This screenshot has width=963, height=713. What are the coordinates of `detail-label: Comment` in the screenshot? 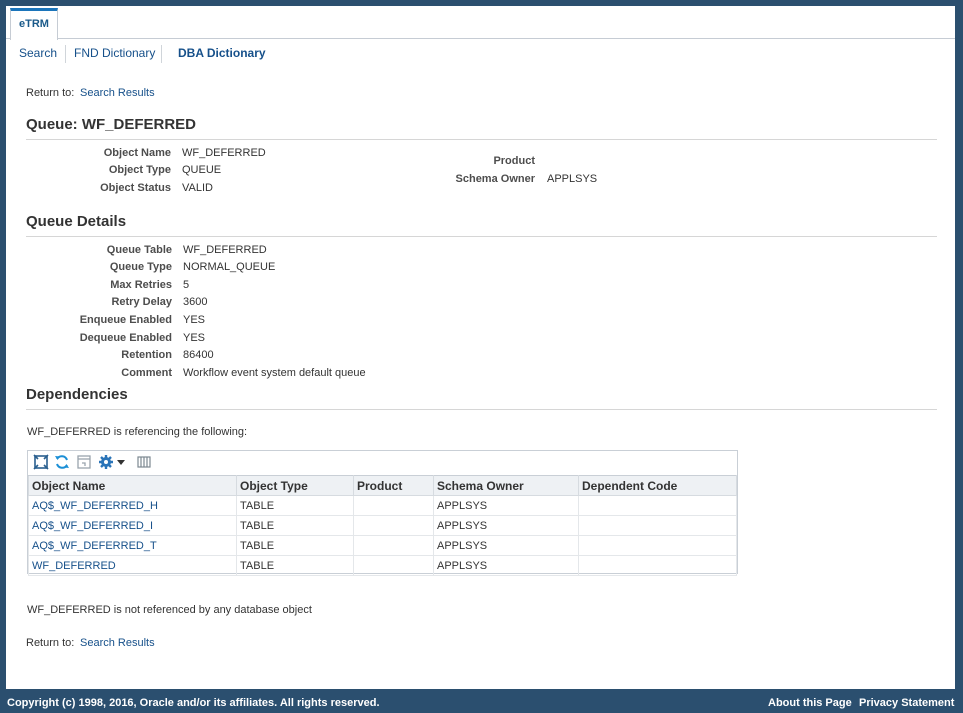 It's located at (146, 373).